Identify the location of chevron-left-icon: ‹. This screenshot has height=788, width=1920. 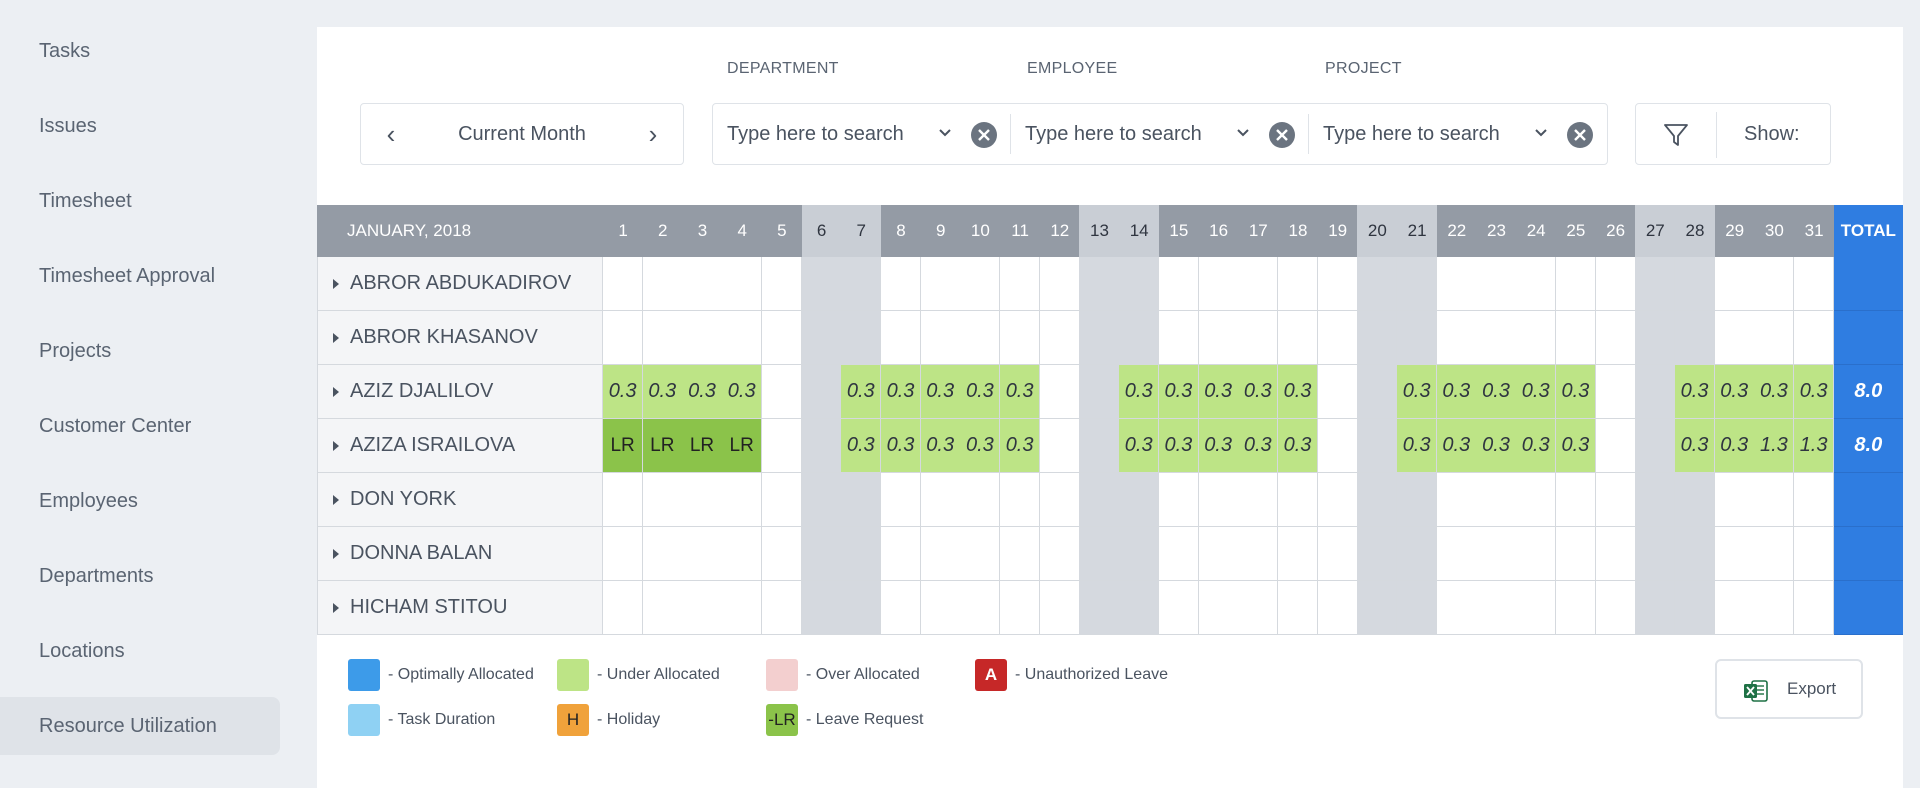
(391, 134).